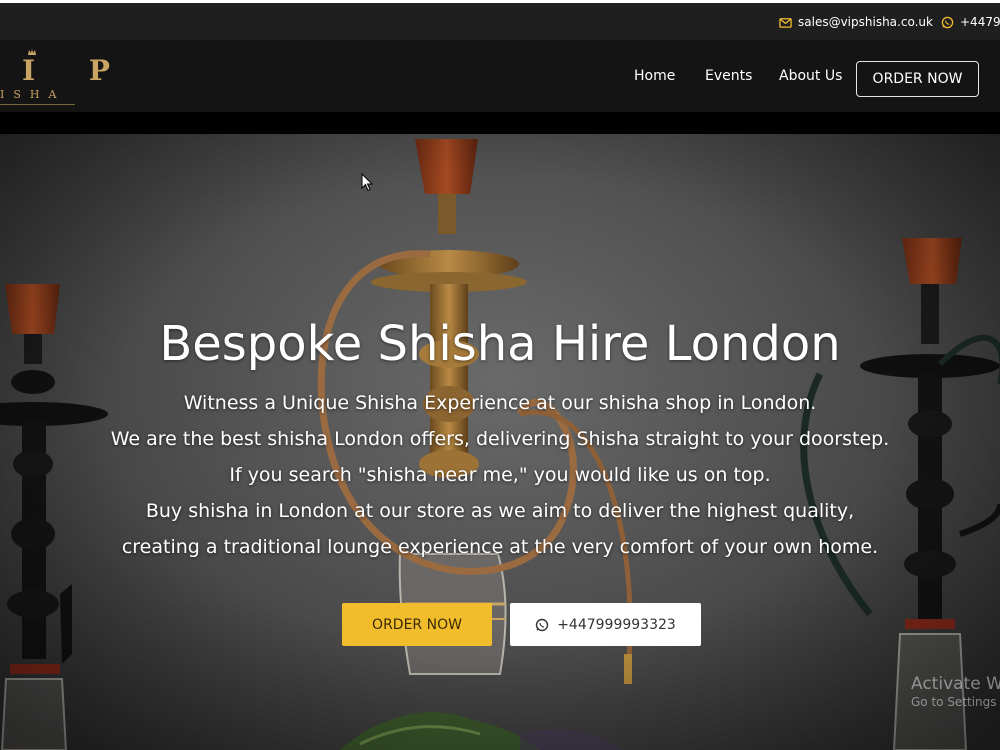 The width and height of the screenshot is (1000, 750). What do you see at coordinates (654, 76) in the screenshot?
I see `nav-home: Home` at bounding box center [654, 76].